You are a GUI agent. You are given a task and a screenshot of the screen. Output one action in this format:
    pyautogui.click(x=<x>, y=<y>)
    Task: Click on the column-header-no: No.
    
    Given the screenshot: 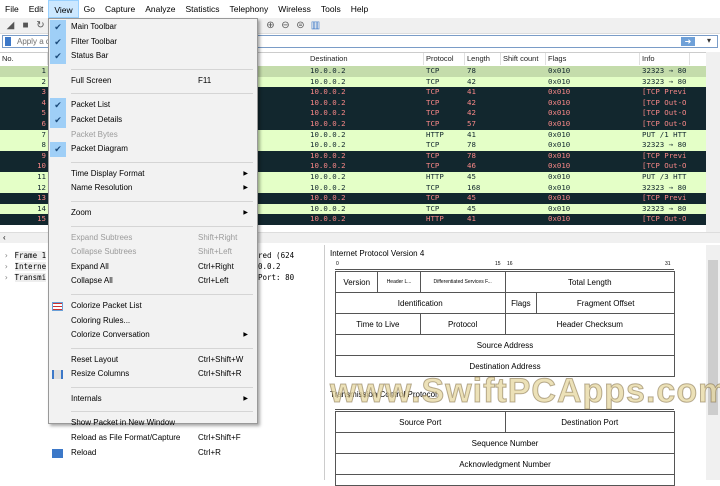 What is the action you would take?
    pyautogui.click(x=24, y=59)
    